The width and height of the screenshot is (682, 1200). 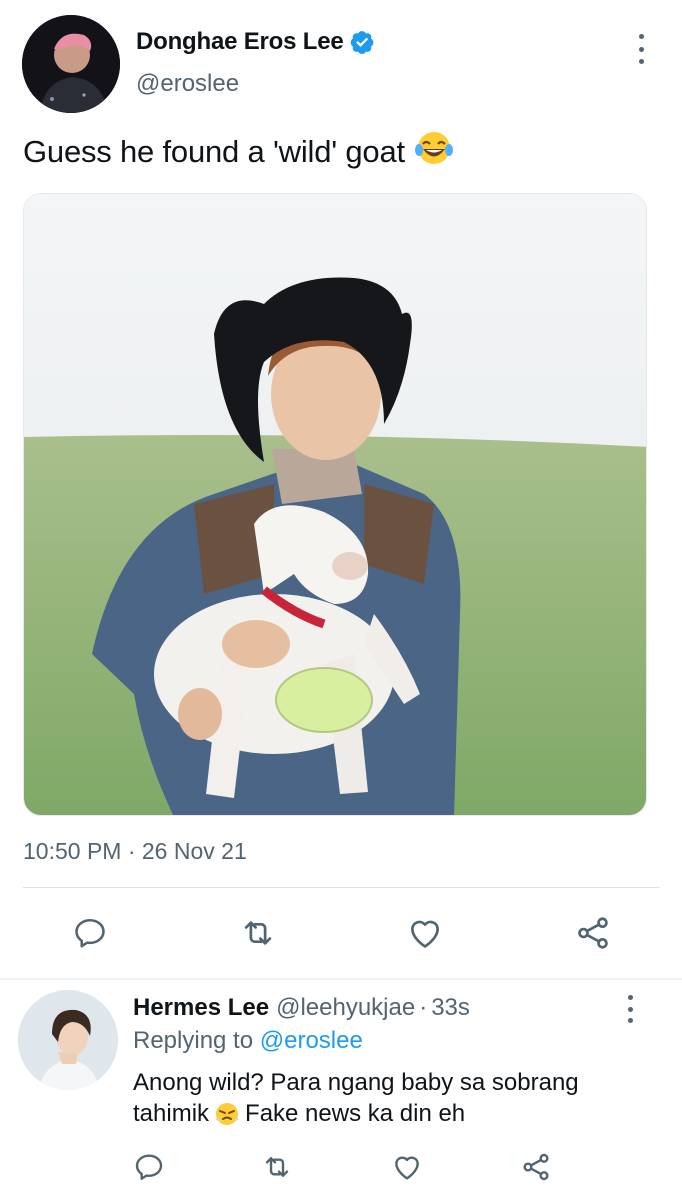 What do you see at coordinates (90, 933) in the screenshot?
I see `reply-icon` at bounding box center [90, 933].